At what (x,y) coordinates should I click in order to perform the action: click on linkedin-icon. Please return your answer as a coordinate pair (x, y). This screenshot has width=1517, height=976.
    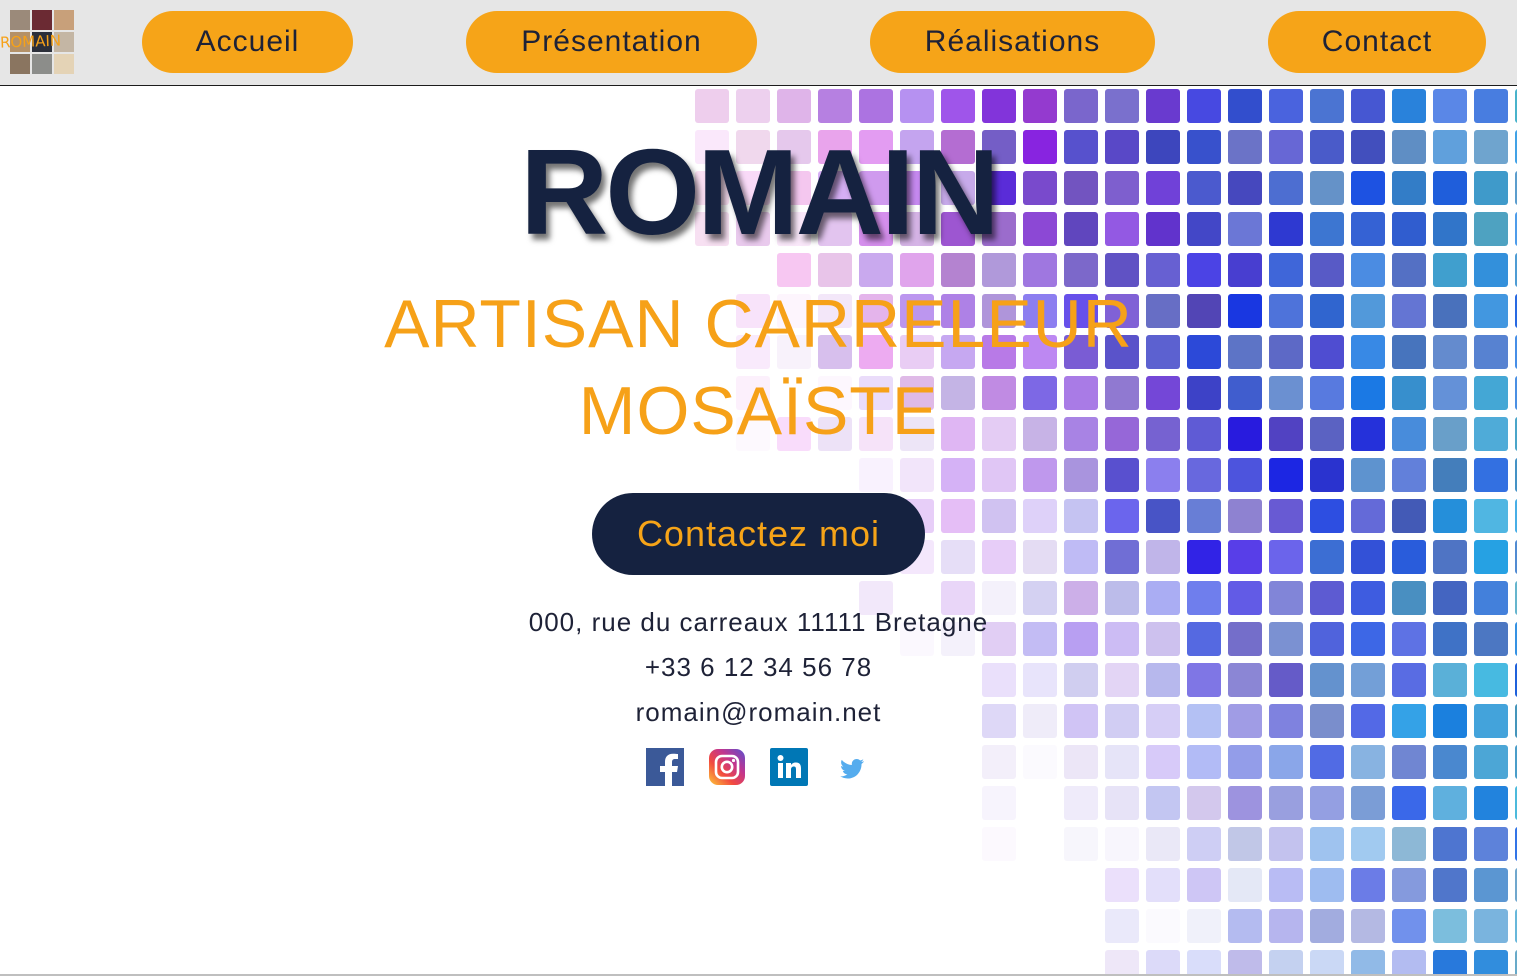
    Looking at the image, I should click on (789, 767).